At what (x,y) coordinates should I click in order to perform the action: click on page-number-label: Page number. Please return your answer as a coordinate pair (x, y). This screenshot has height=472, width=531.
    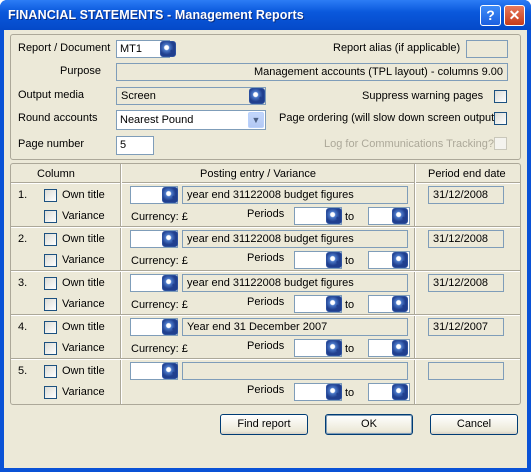
    Looking at the image, I should click on (51, 144).